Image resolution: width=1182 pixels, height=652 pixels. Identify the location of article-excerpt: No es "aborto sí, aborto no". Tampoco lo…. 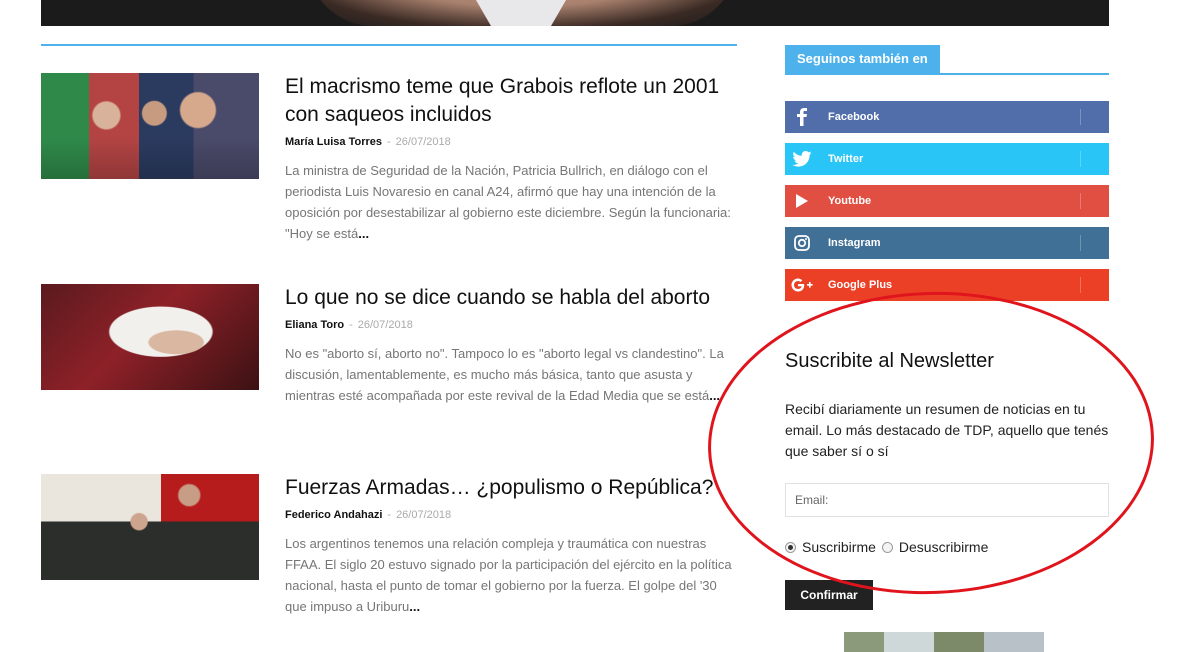
(513, 374).